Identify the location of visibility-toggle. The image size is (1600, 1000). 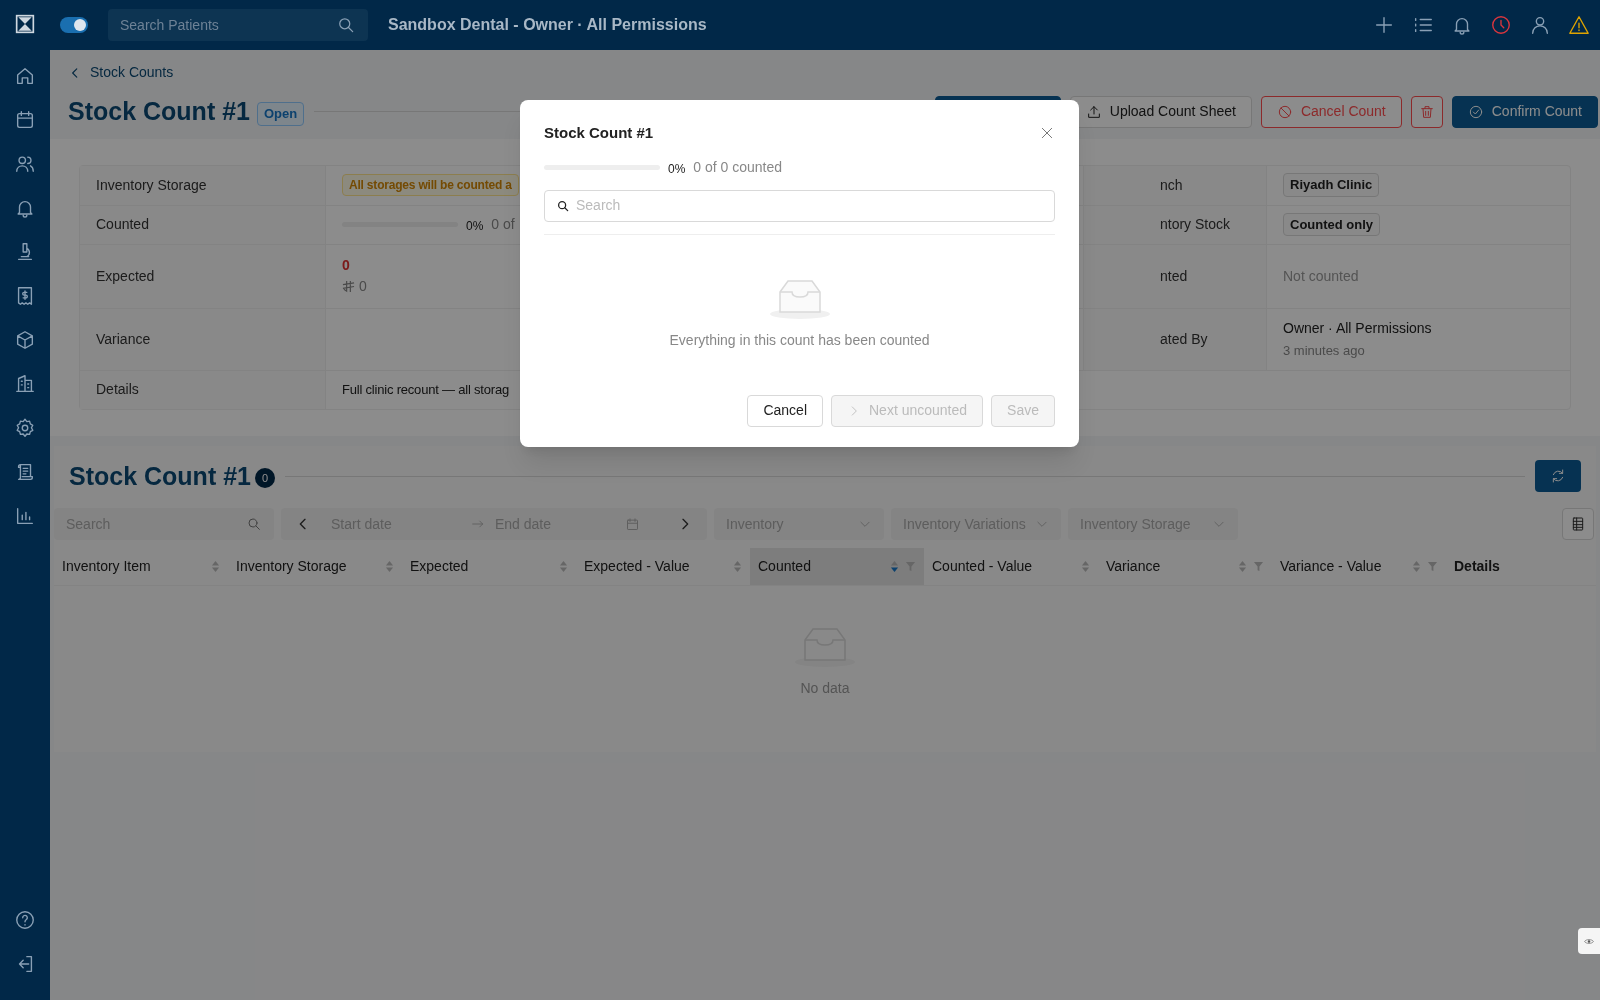
(1589, 941).